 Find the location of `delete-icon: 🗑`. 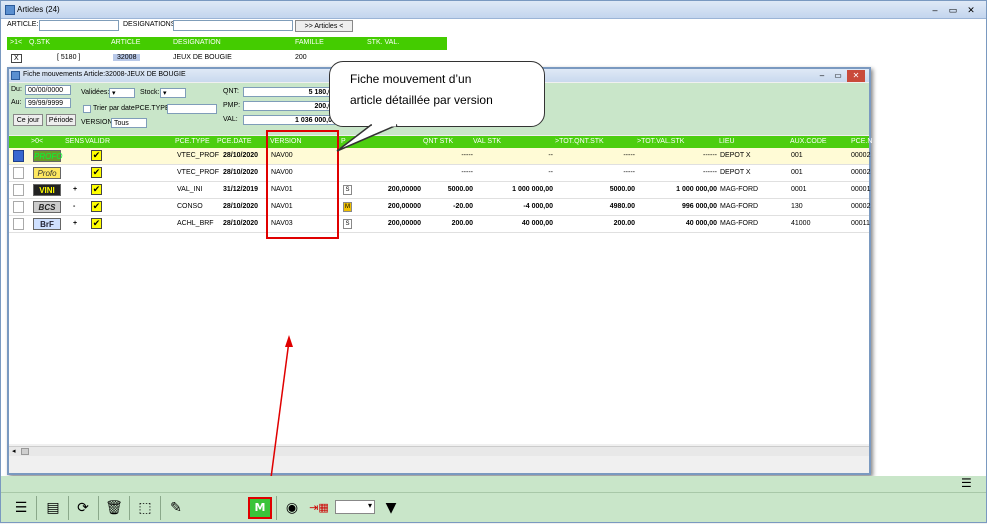

delete-icon: 🗑 is located at coordinates (114, 508).